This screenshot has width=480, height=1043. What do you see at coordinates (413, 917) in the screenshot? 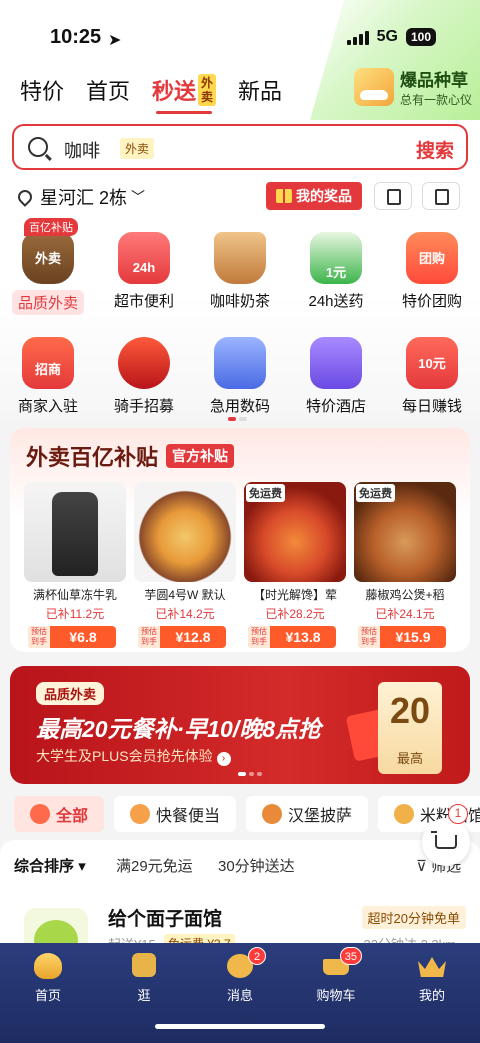
I see `shop-guarantee-badge: 超时20分钟免单` at bounding box center [413, 917].